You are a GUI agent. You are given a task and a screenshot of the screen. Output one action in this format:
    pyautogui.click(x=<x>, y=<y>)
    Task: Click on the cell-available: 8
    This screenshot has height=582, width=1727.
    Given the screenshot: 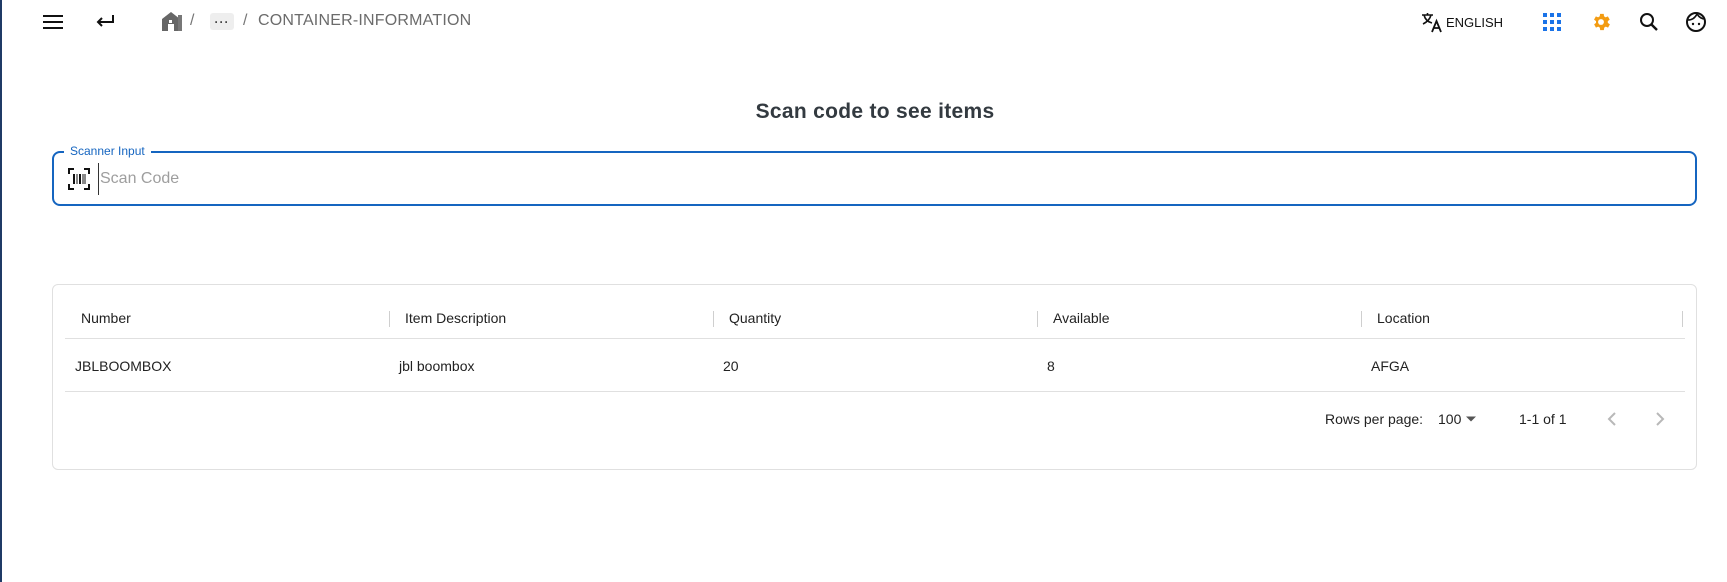 What is the action you would take?
    pyautogui.click(x=1051, y=366)
    